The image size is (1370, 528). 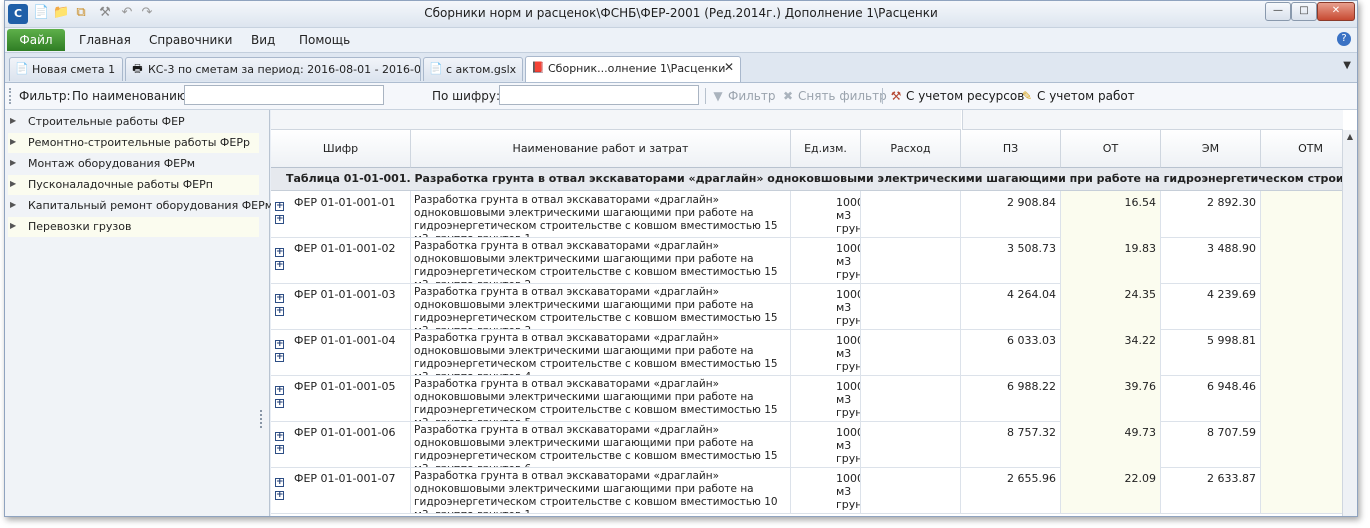 I want to click on cell-code: ФЕР 01-01-001-04, so click(x=341, y=352).